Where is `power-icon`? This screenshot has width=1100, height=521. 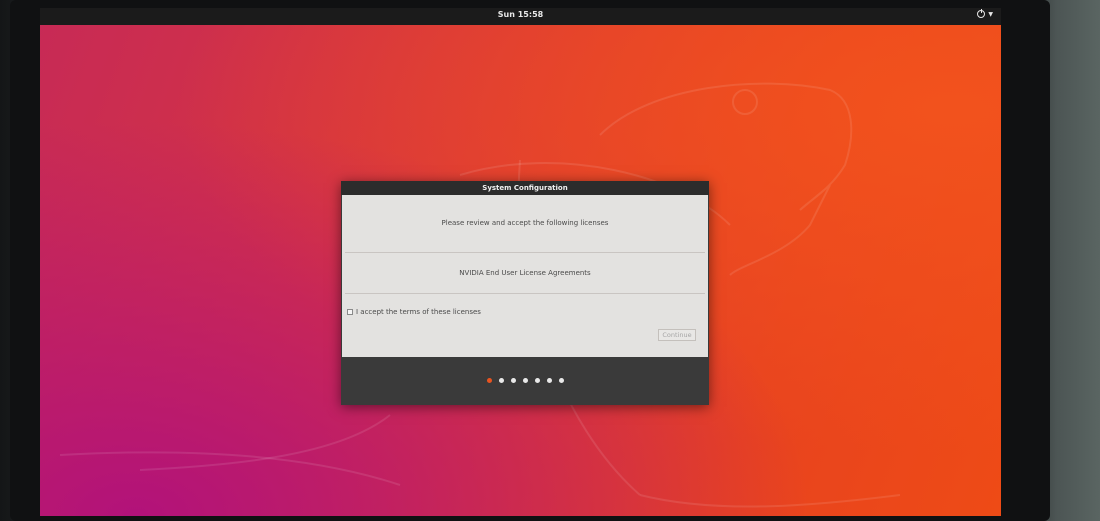 power-icon is located at coordinates (981, 13).